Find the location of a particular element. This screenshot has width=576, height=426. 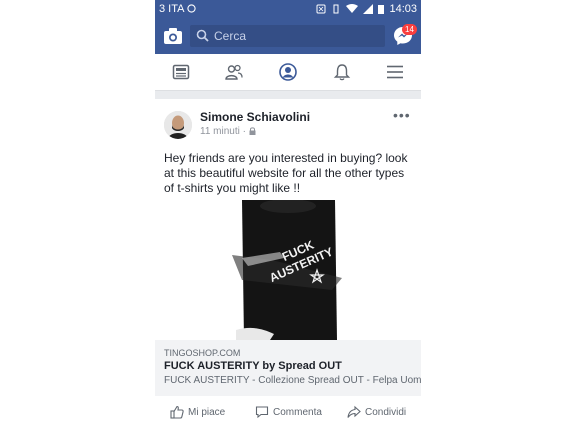

messenger-badge: 14 is located at coordinates (409, 29).